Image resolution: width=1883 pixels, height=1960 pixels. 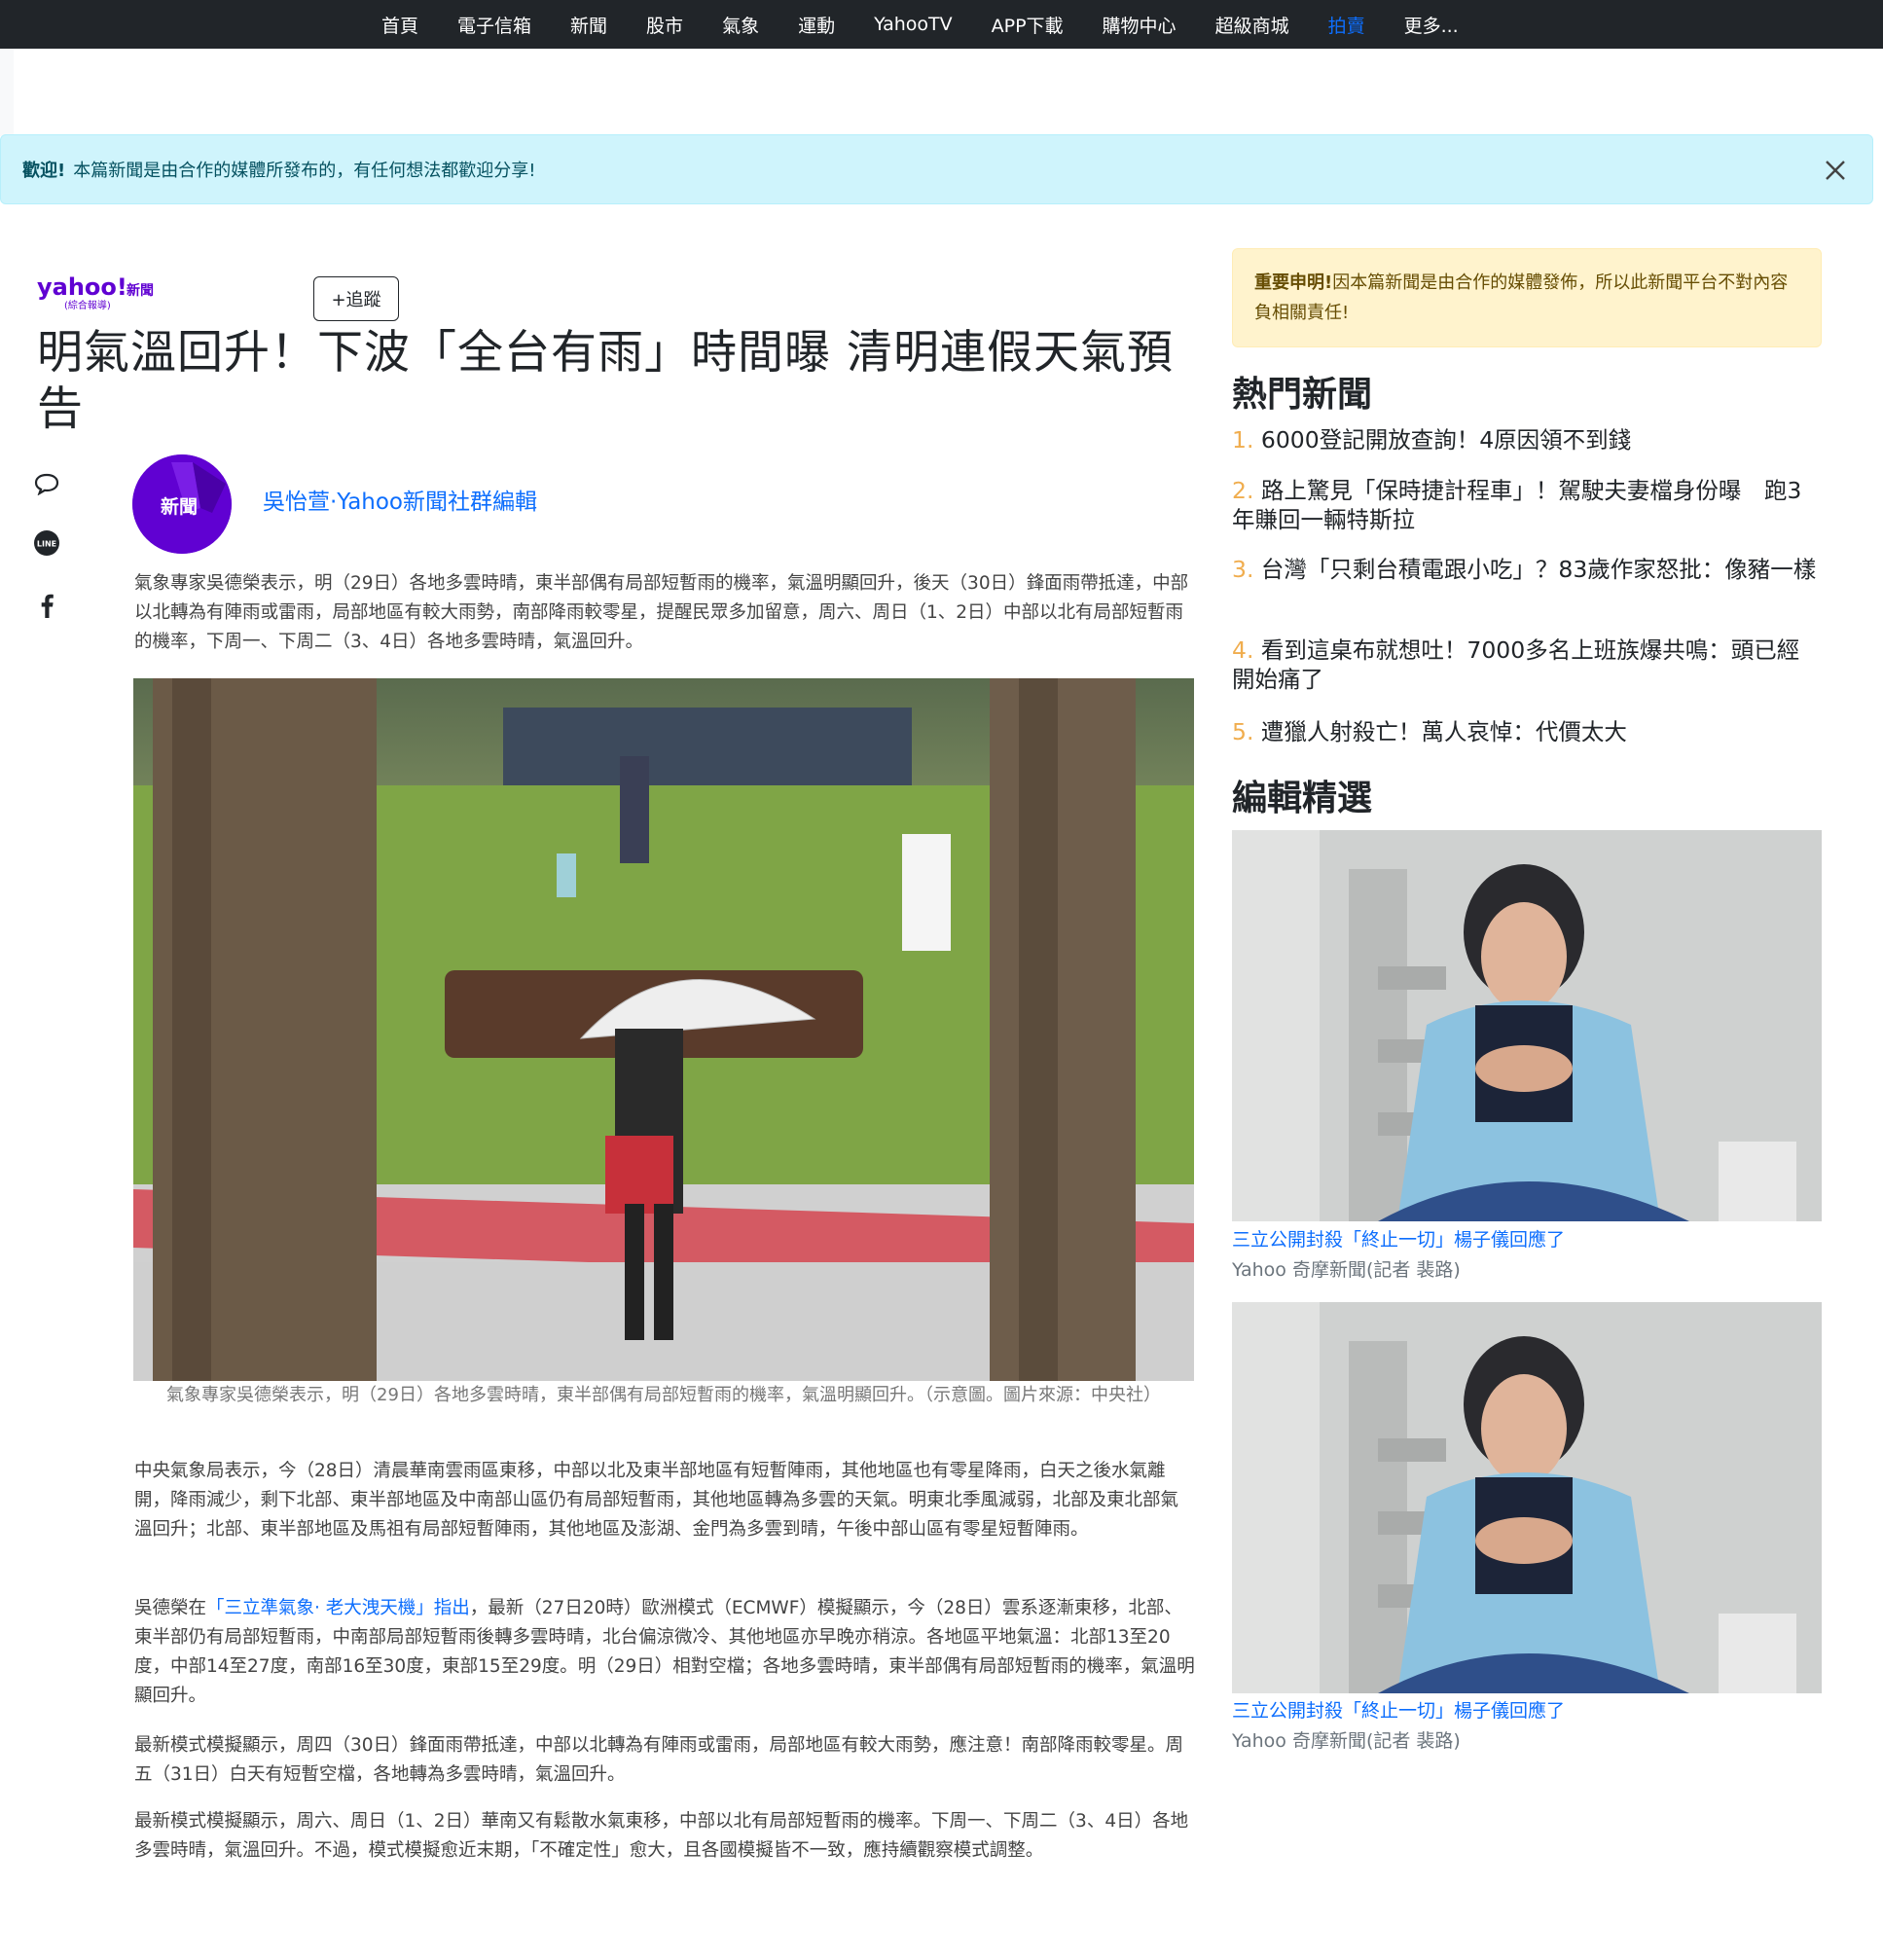 What do you see at coordinates (741, 25) in the screenshot?
I see `nav-weather: 氣象` at bounding box center [741, 25].